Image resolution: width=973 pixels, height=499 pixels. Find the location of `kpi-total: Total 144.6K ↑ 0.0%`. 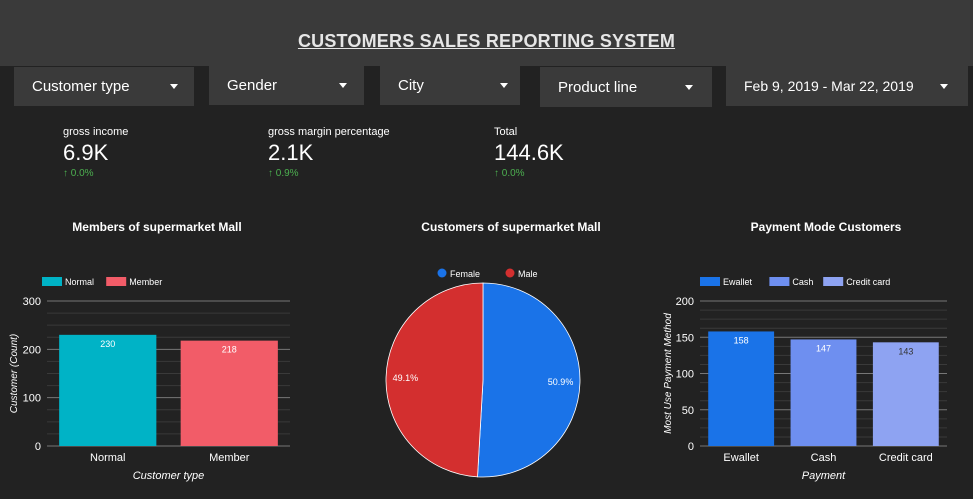

kpi-total: Total 144.6K ↑ 0.0% is located at coordinates (529, 152).